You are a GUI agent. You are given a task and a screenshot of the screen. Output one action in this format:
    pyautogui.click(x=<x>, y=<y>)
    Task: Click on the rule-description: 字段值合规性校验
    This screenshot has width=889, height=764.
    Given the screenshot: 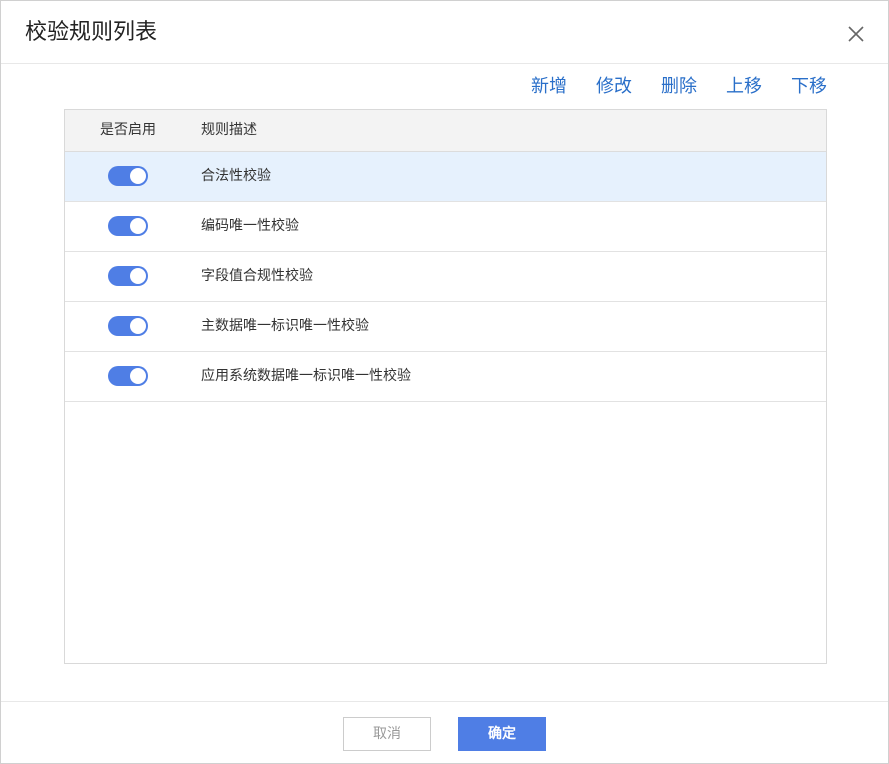 What is the action you would take?
    pyautogui.click(x=257, y=276)
    